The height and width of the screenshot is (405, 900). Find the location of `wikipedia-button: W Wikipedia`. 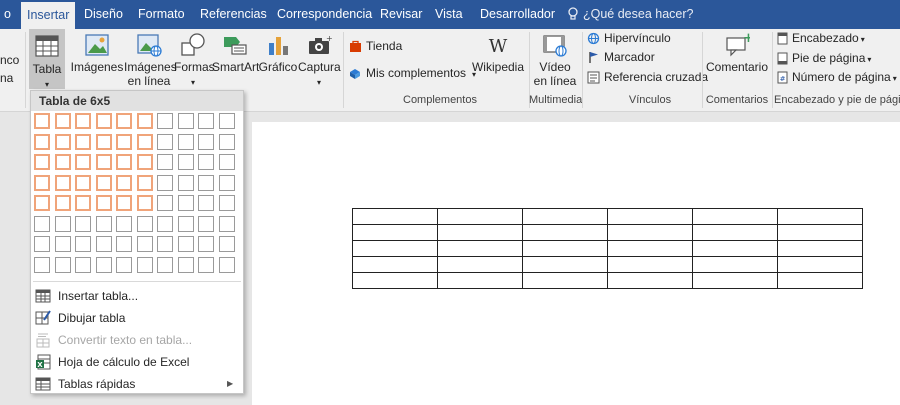

wikipedia-button: W Wikipedia is located at coordinates (498, 53).